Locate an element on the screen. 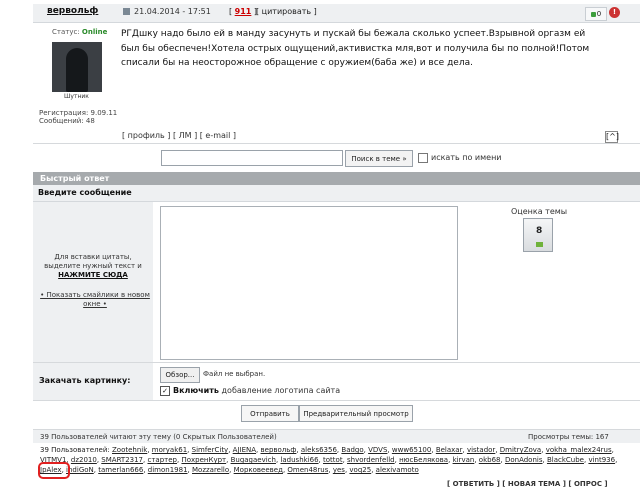 The height and width of the screenshot is (488, 640). reader-user-link: vokha_malex24rus is located at coordinates (579, 450).